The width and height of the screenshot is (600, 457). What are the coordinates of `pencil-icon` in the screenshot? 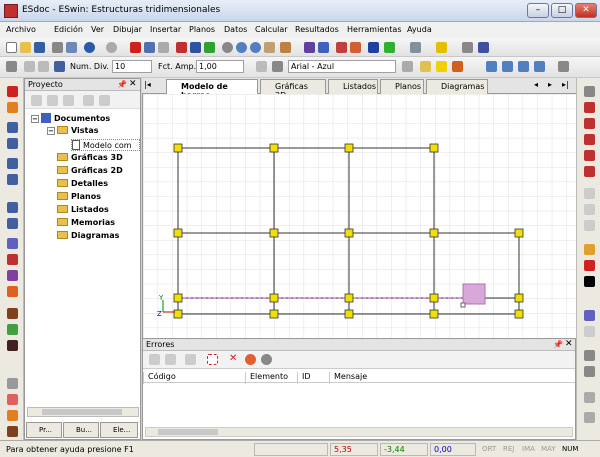 It's located at (277, 66).